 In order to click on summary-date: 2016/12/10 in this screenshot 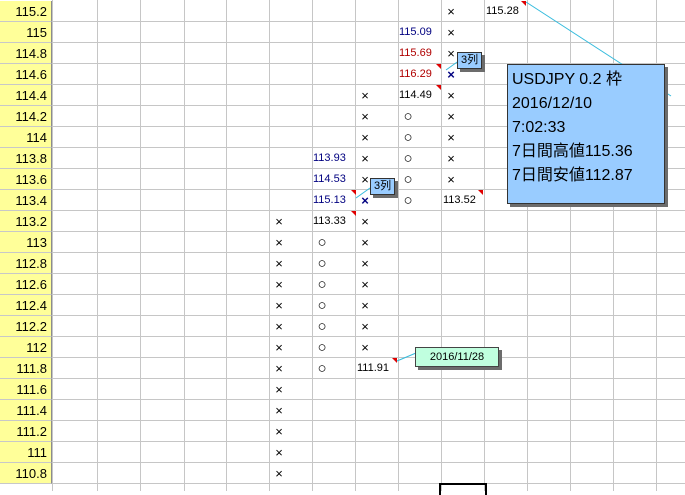, I will do `click(552, 103)`.